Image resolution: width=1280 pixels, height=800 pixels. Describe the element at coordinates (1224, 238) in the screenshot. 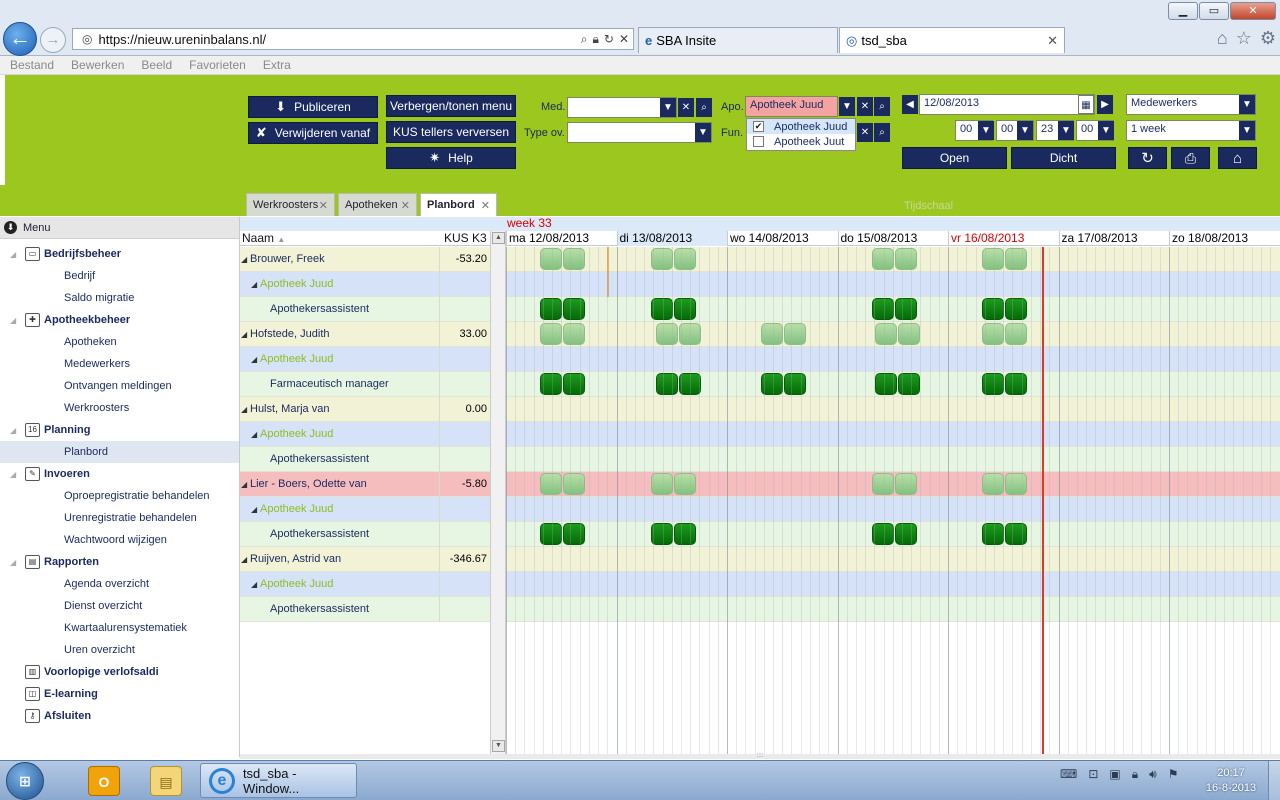

I see `day-header-zo-18-08-2013: zo 18/08/2013` at that location.